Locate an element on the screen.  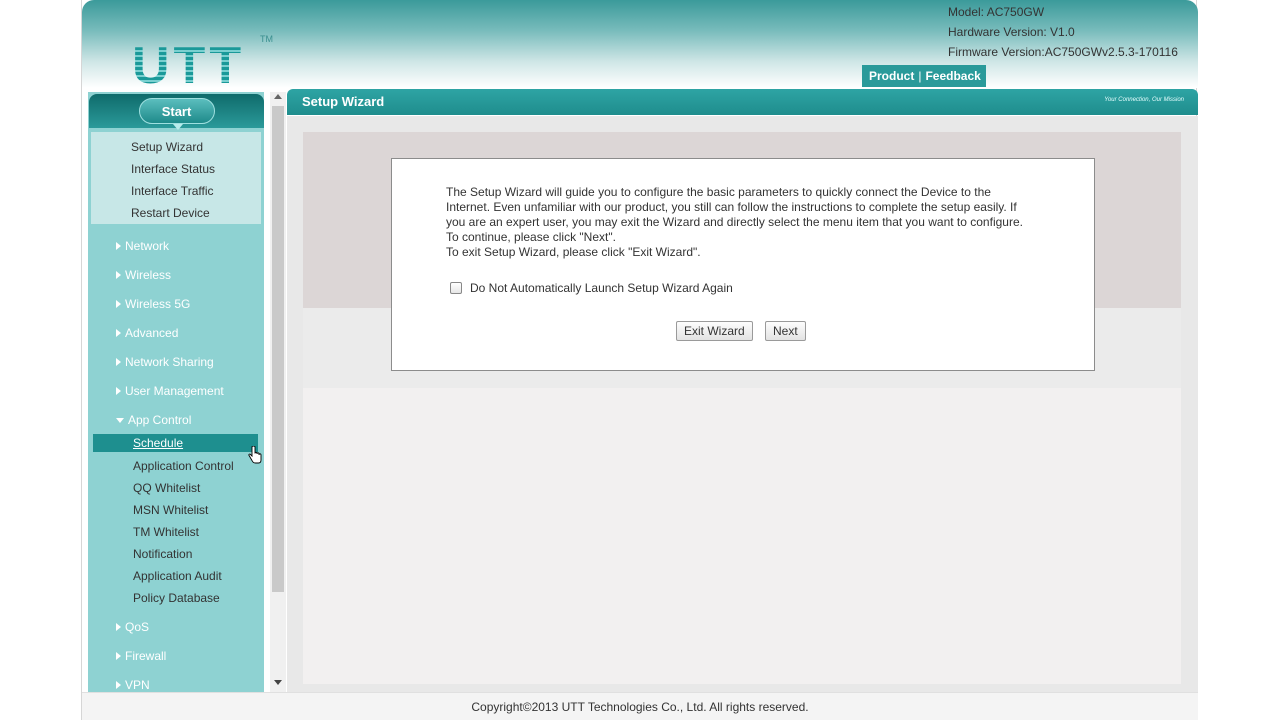
sub-item-application-audit: Application Audit is located at coordinates (177, 576).